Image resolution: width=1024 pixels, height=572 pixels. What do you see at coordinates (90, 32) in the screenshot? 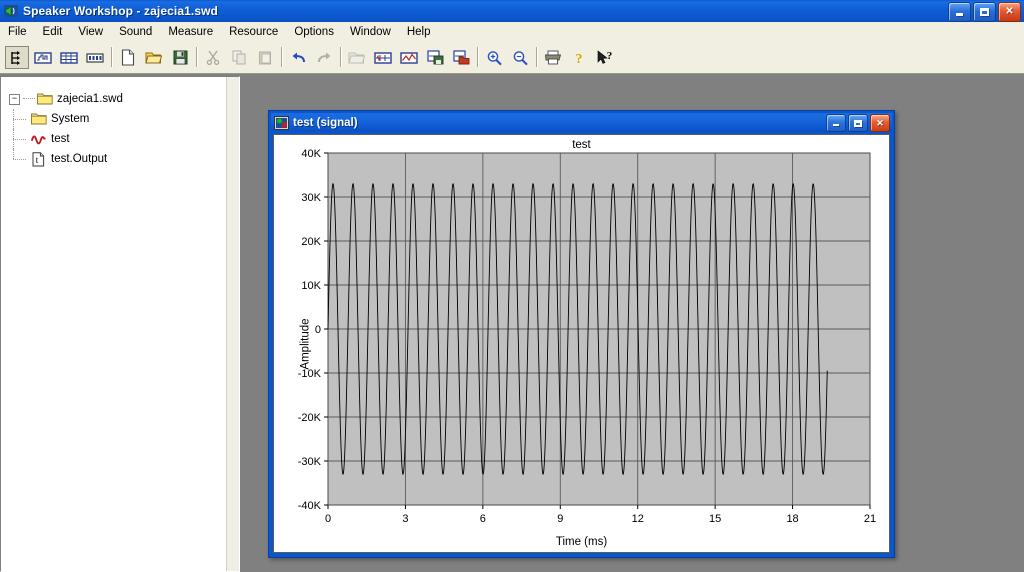
I see `menu-item-view: View` at bounding box center [90, 32].